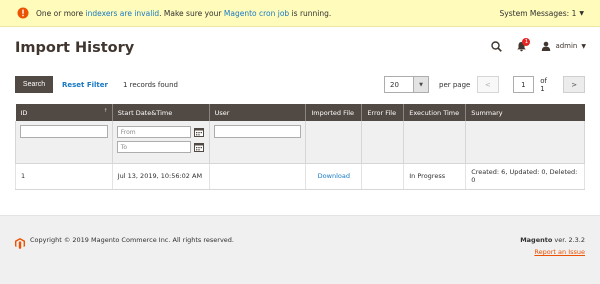 The width and height of the screenshot is (600, 284). What do you see at coordinates (546, 46) in the screenshot?
I see `user-icon` at bounding box center [546, 46].